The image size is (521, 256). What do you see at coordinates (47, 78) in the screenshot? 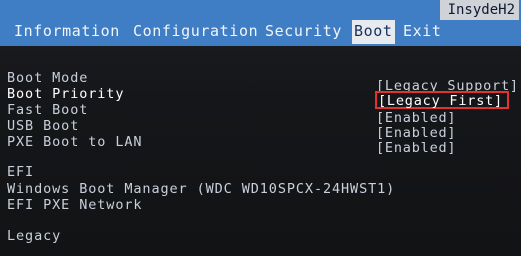
I see `boot-mode-label: Boot Mode` at bounding box center [47, 78].